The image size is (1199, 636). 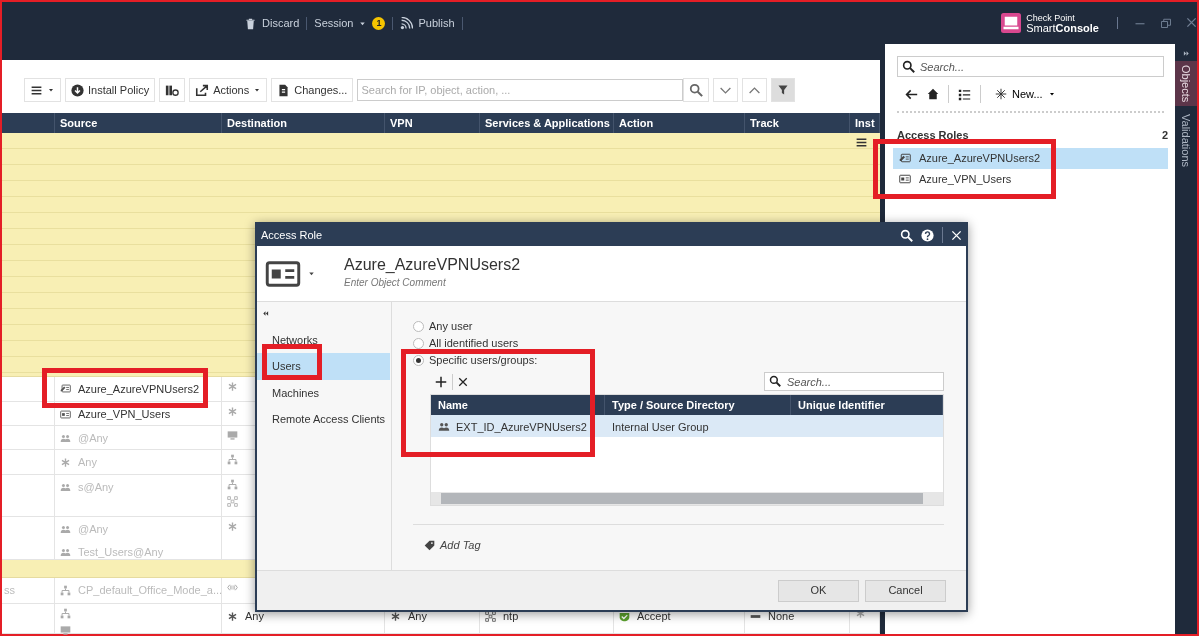 I want to click on cell-text: Azure_VPN_Users, so click(x=124, y=415).